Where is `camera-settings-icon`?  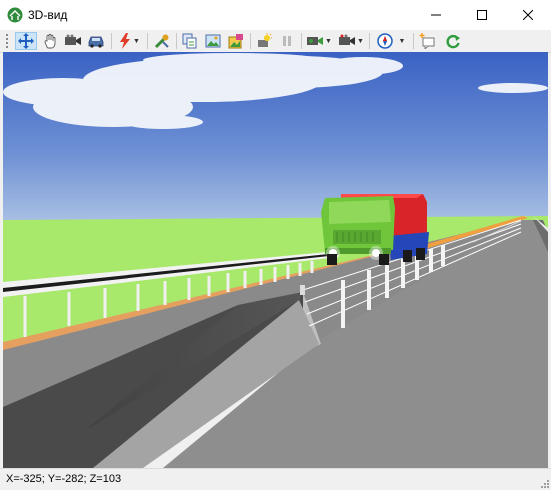 camera-settings-icon is located at coordinates (315, 41).